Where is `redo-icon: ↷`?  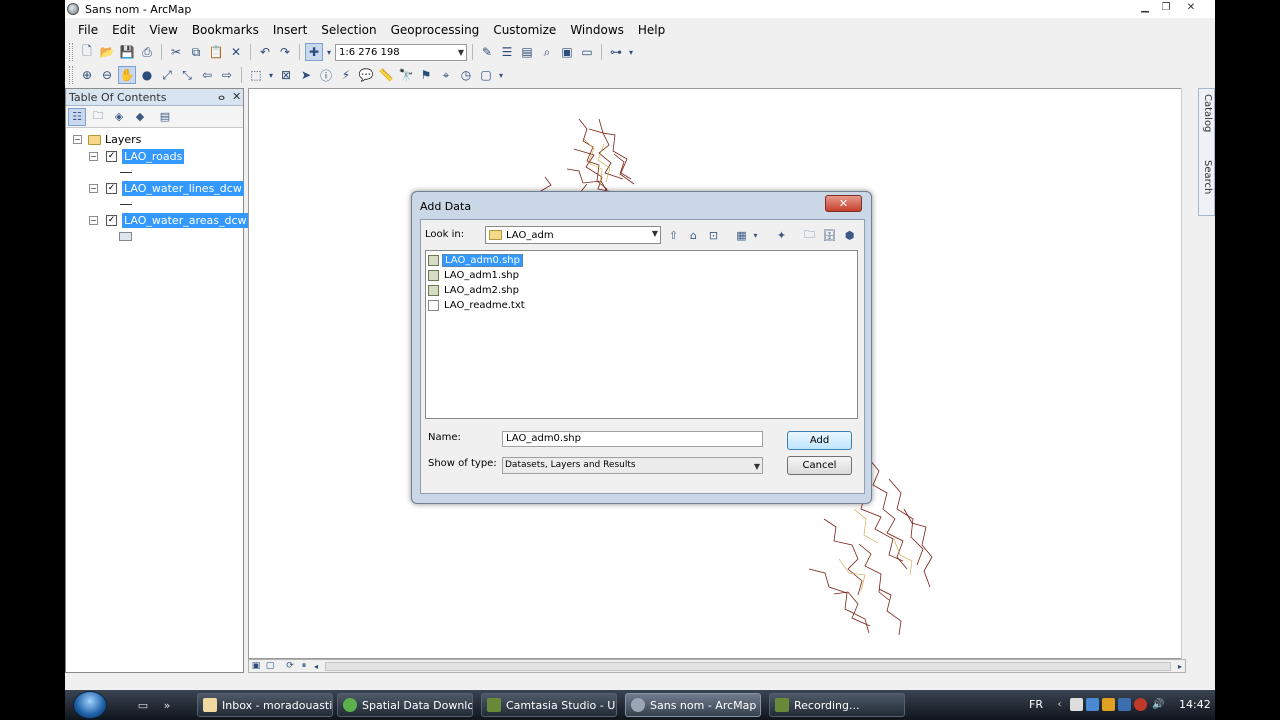
redo-icon: ↷ is located at coordinates (285, 52).